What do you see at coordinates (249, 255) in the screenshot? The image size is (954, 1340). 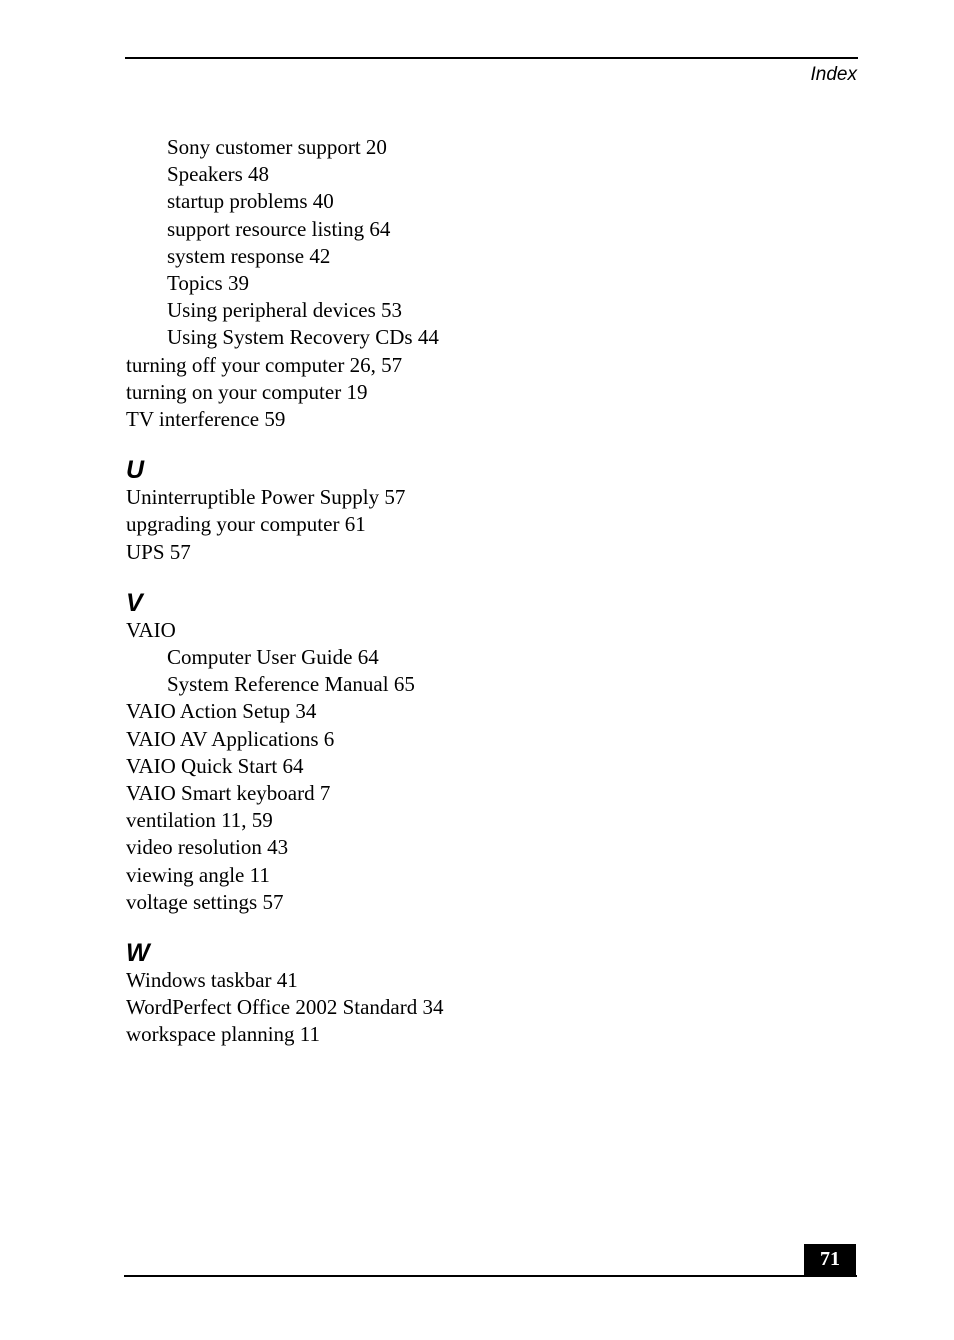 I see `index-subentry: system response 42` at bounding box center [249, 255].